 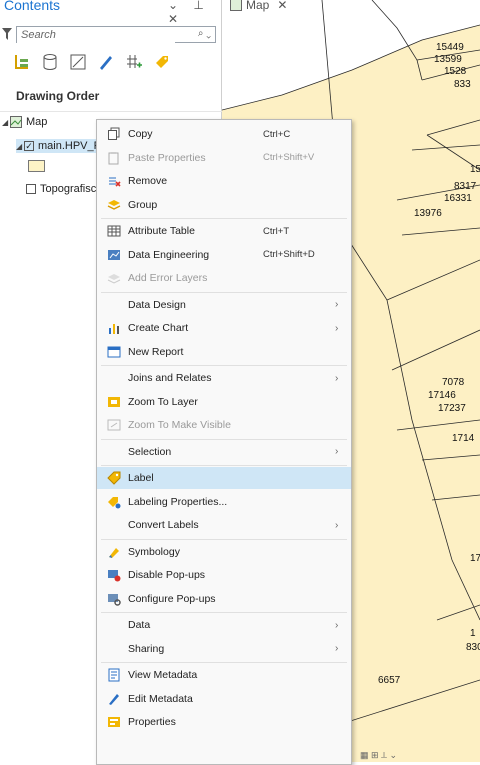 I want to click on menu-item-data-design: Data Design ›, so click(x=224, y=305).